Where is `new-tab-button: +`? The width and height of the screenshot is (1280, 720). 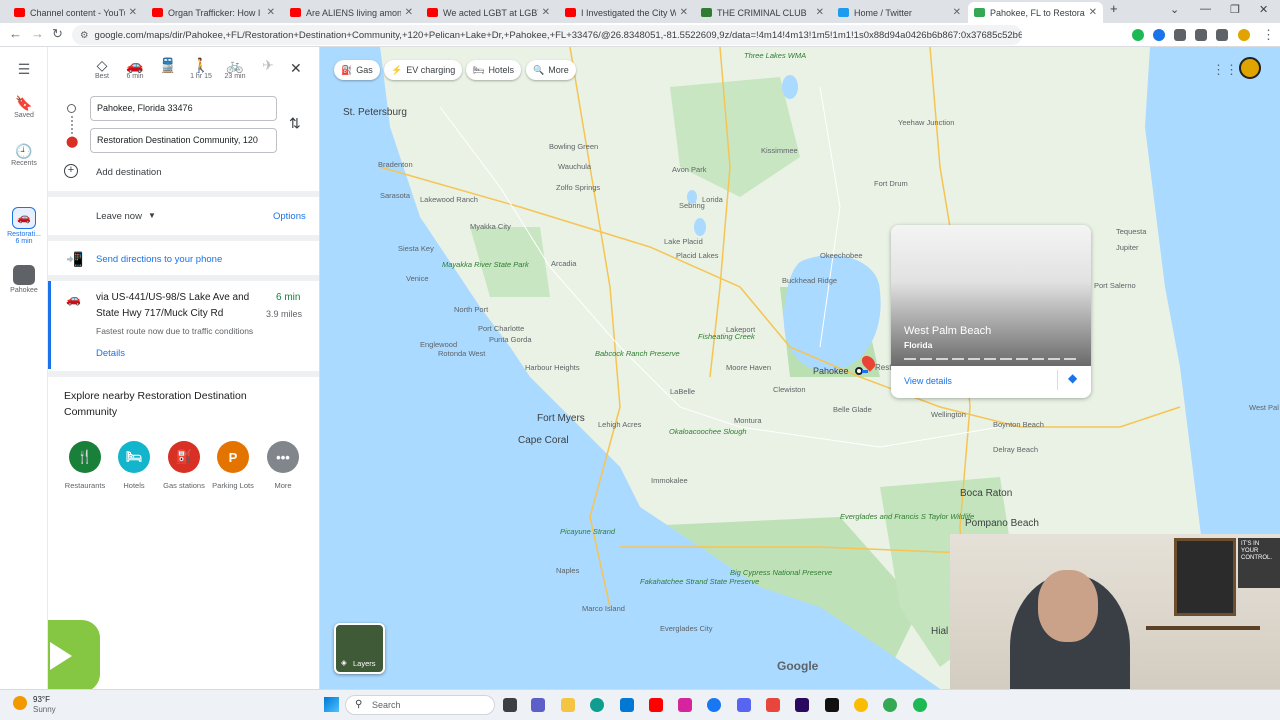
new-tab-button: + is located at coordinates (1114, 8).